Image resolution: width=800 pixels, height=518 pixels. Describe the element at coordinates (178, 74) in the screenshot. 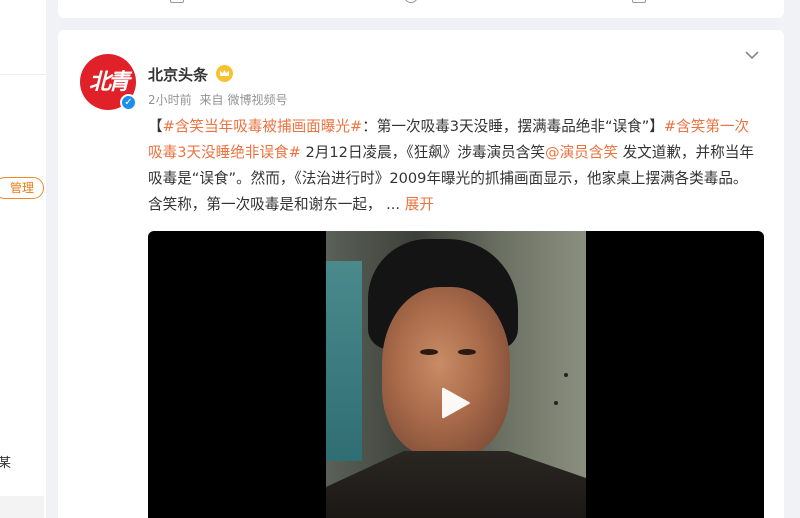

I see `author-name: 北京头条` at that location.